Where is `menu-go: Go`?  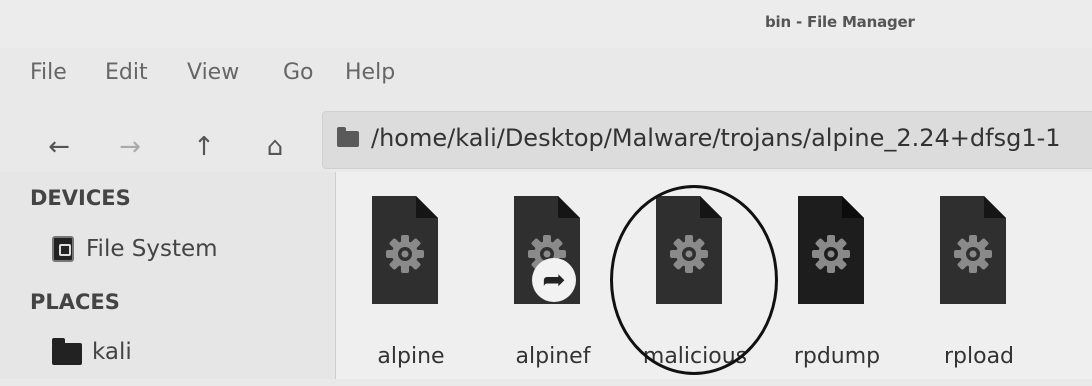
menu-go: Go is located at coordinates (298, 72).